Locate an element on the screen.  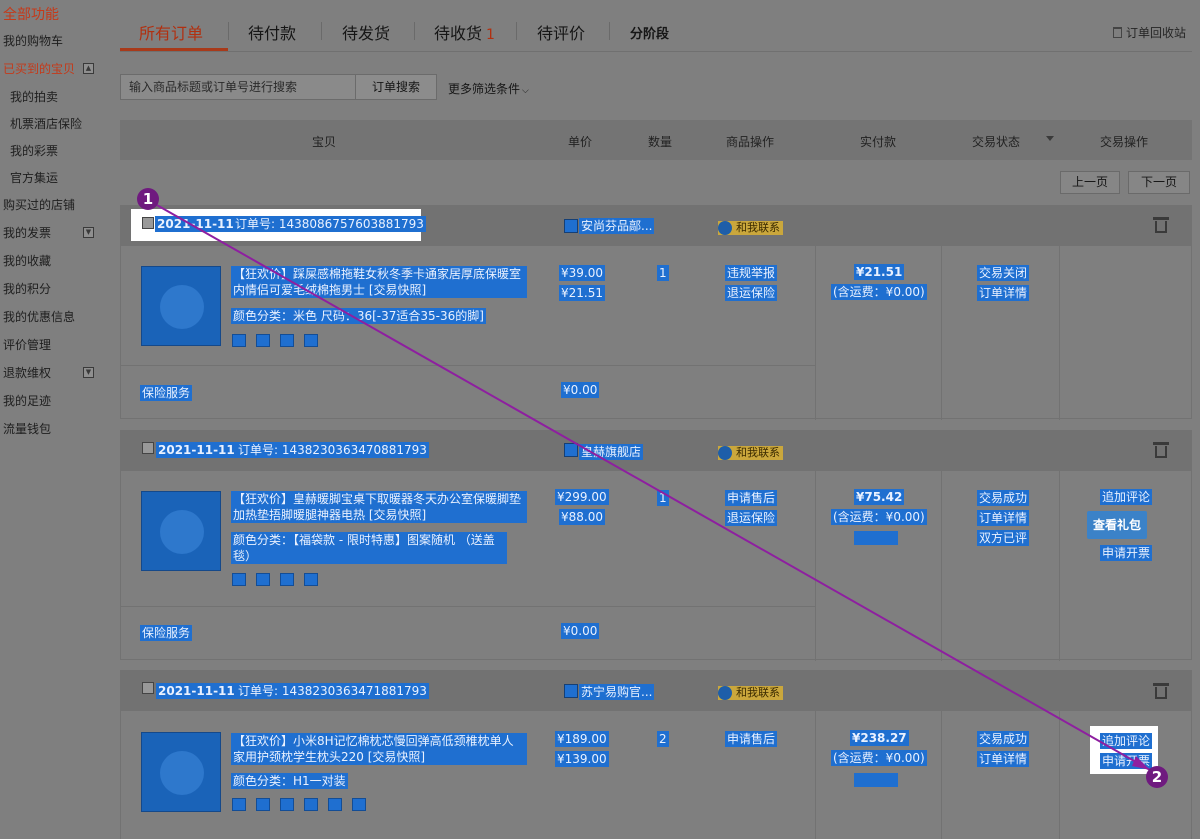
tab-pending-review: 待评价 is located at coordinates (561, 32).